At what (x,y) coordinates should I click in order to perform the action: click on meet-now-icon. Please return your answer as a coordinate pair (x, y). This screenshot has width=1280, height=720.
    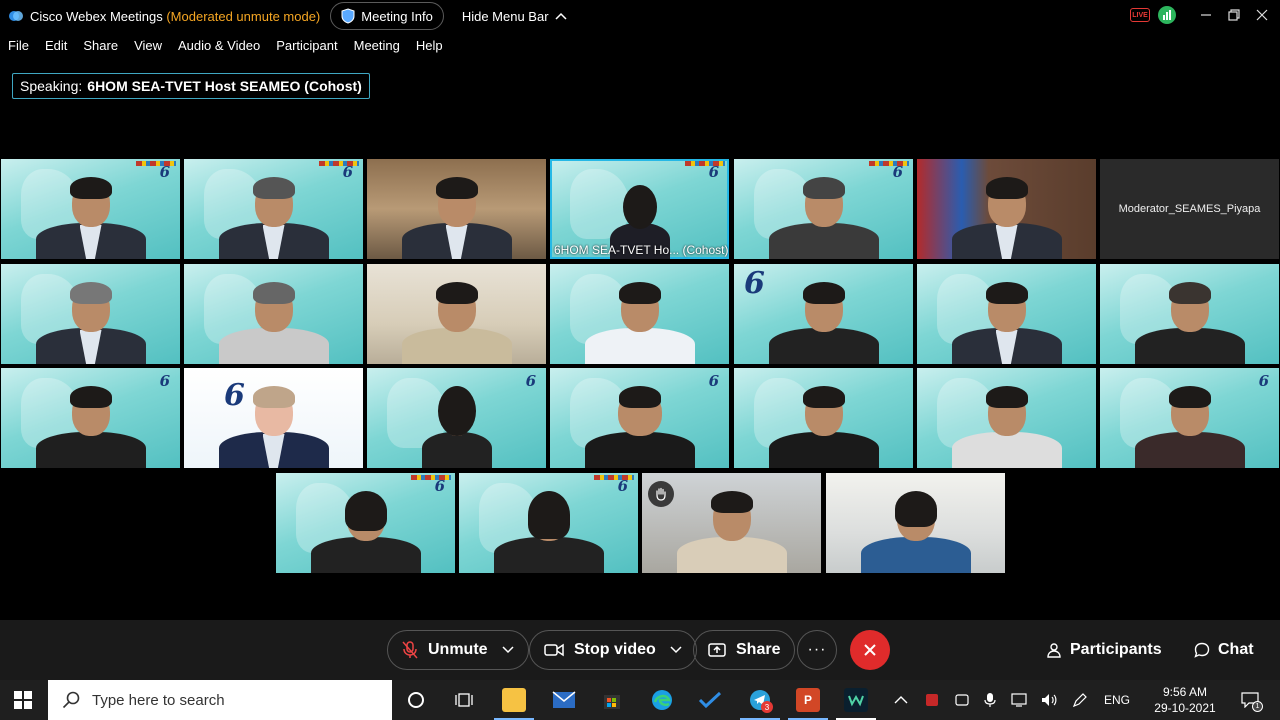
    Looking at the image, I should click on (962, 700).